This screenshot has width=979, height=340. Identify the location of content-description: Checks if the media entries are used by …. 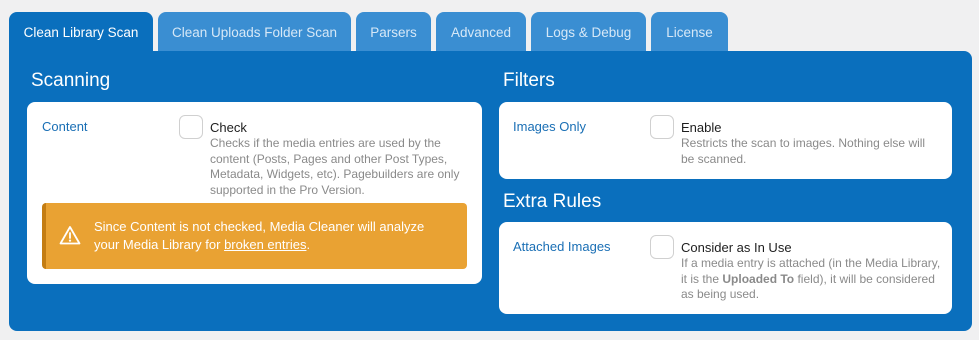
(335, 166).